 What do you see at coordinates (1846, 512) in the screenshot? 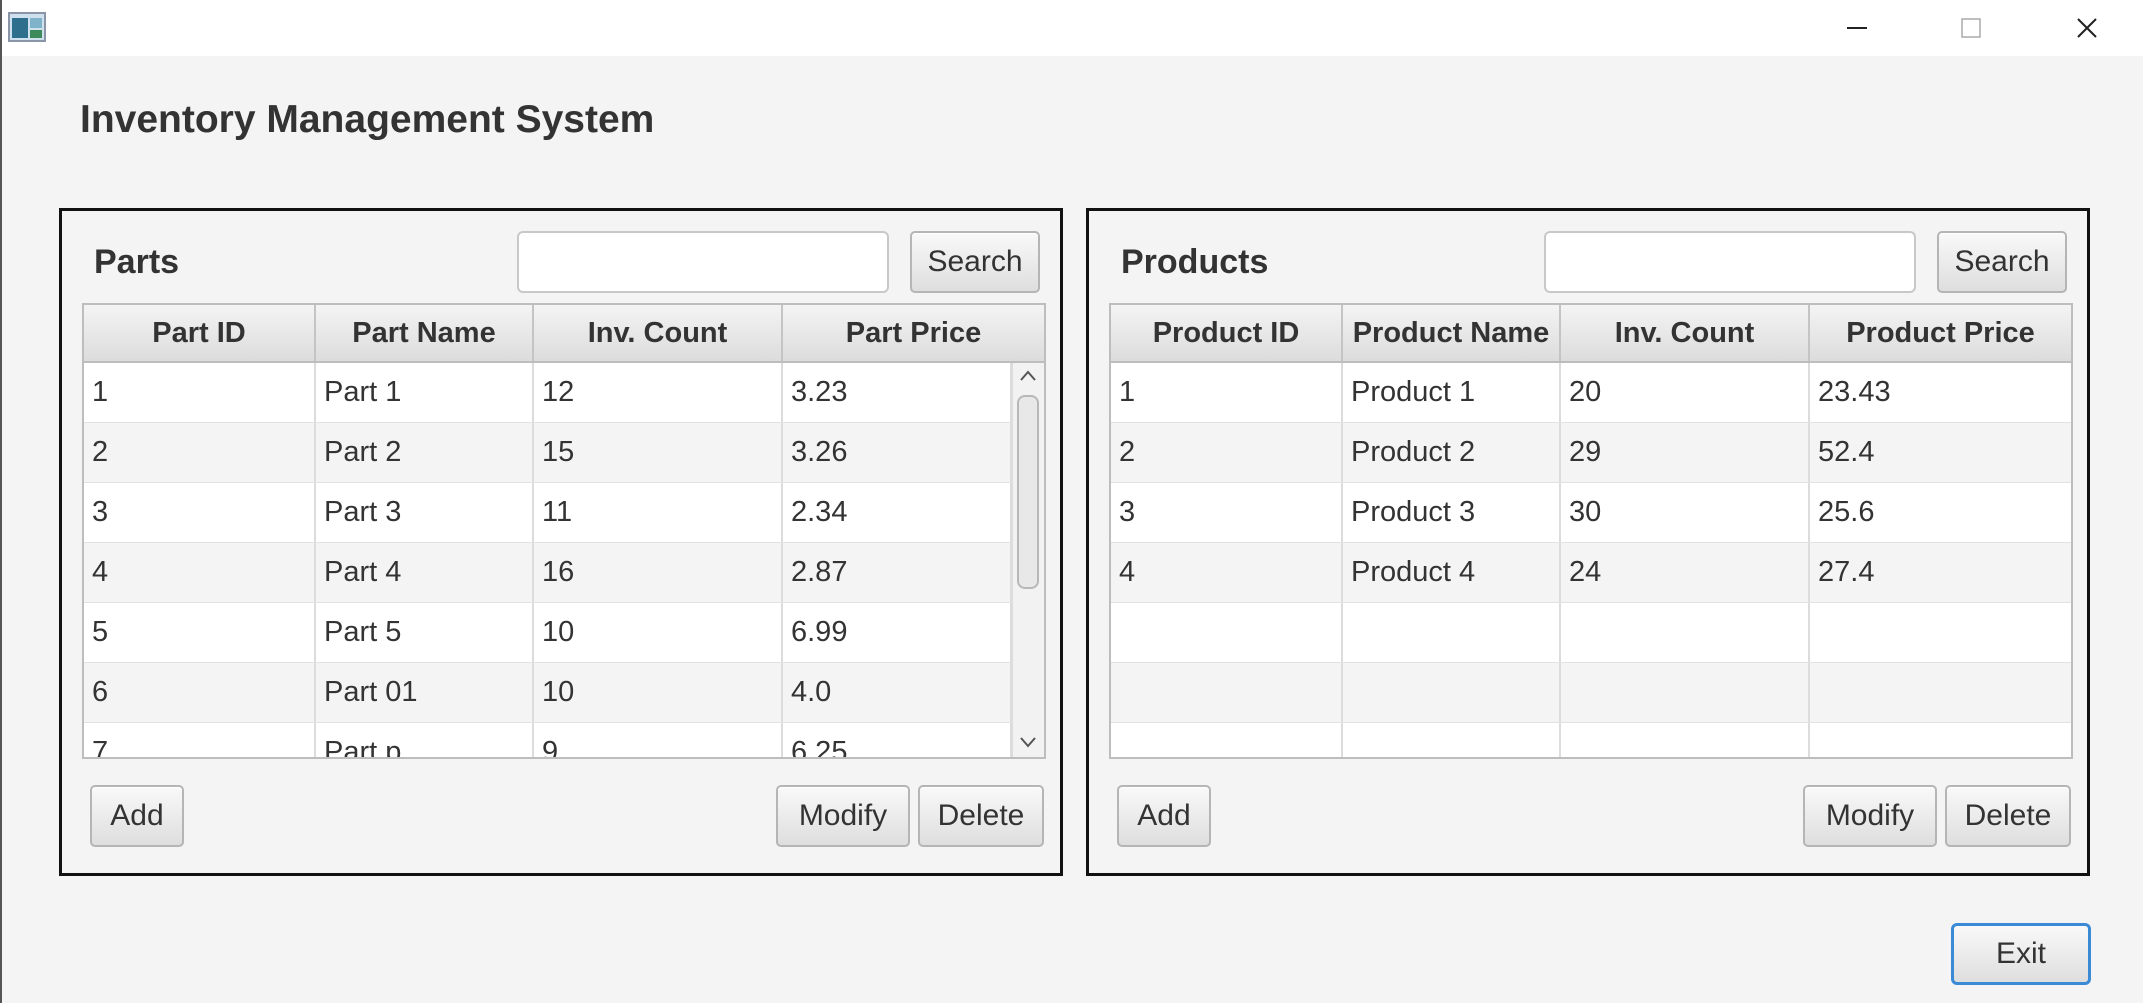
I see `product-price-cell: 25.6` at bounding box center [1846, 512].